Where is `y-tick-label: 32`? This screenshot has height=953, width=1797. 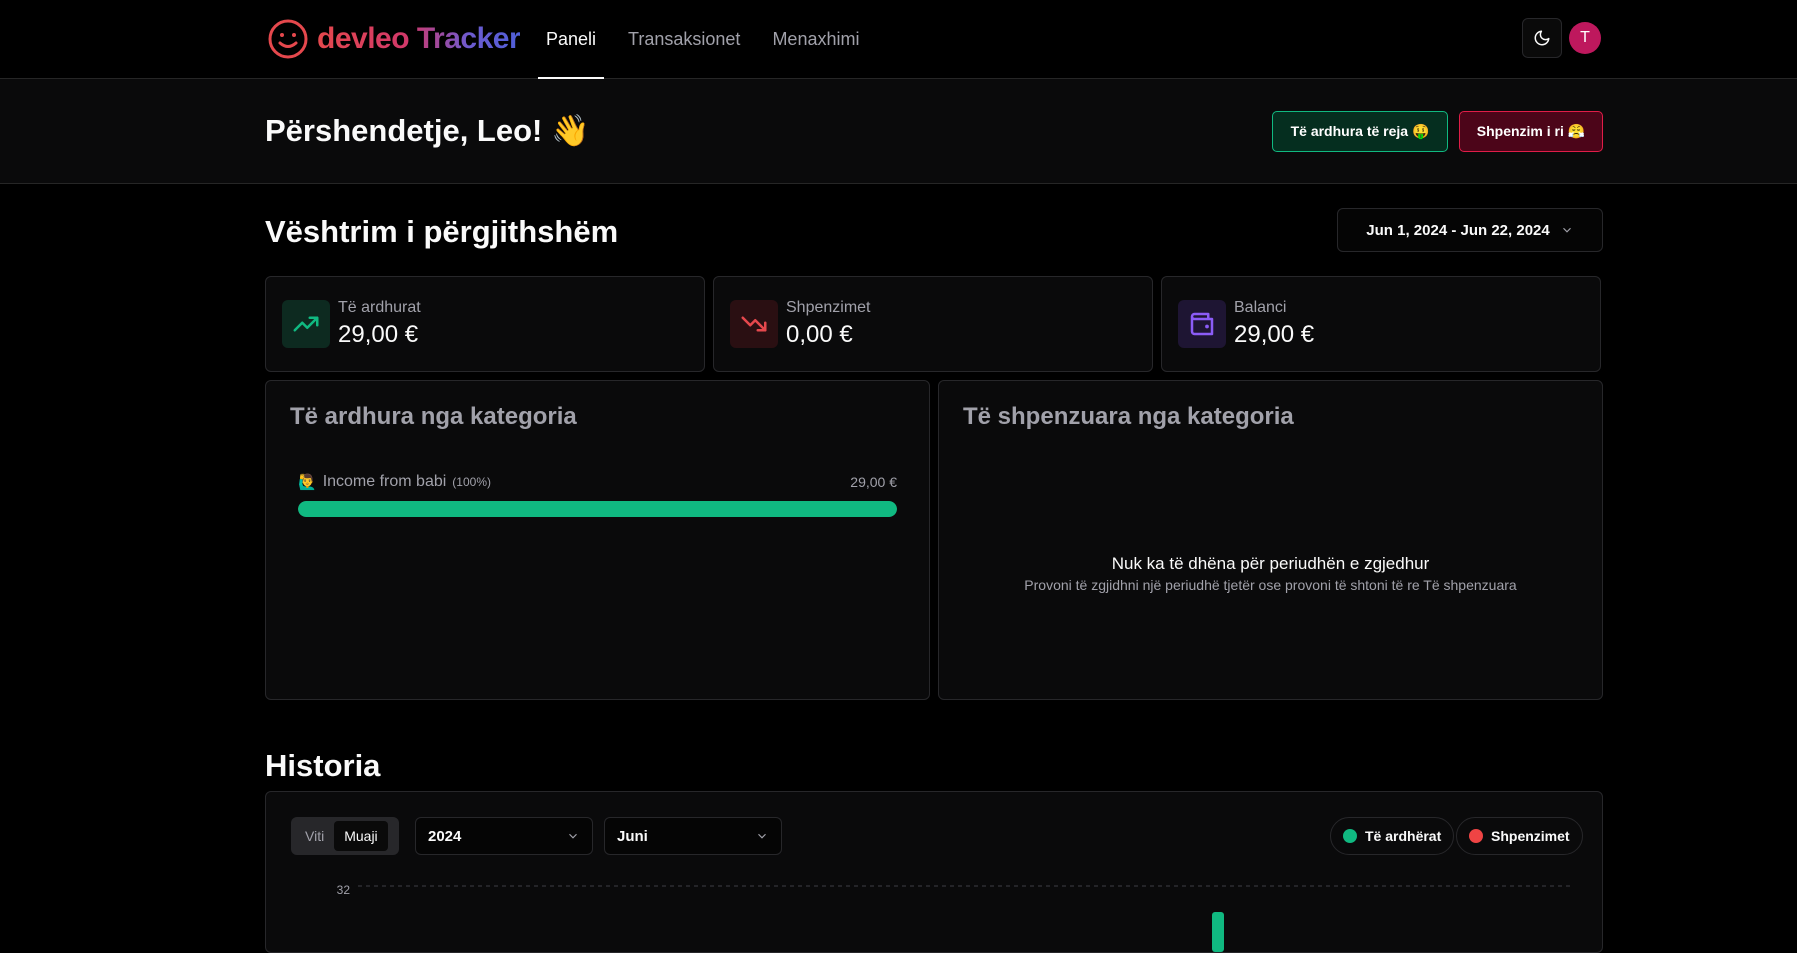
y-tick-label: 32 is located at coordinates (344, 890).